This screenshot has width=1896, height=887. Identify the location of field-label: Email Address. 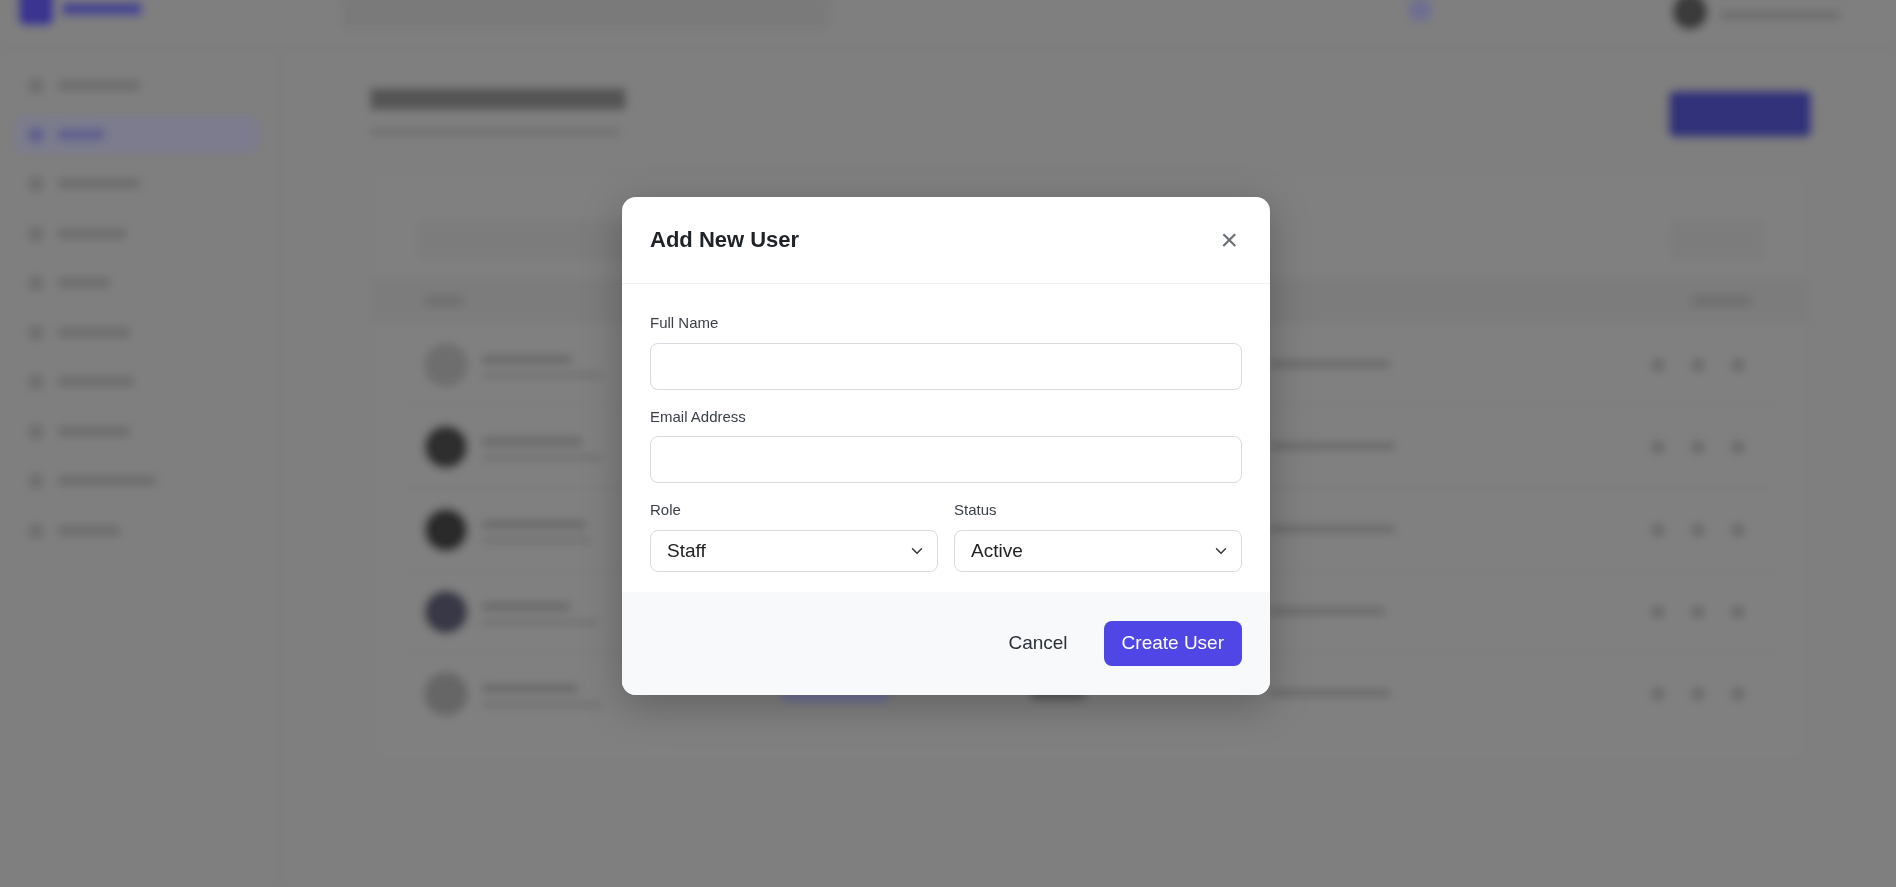
(698, 416).